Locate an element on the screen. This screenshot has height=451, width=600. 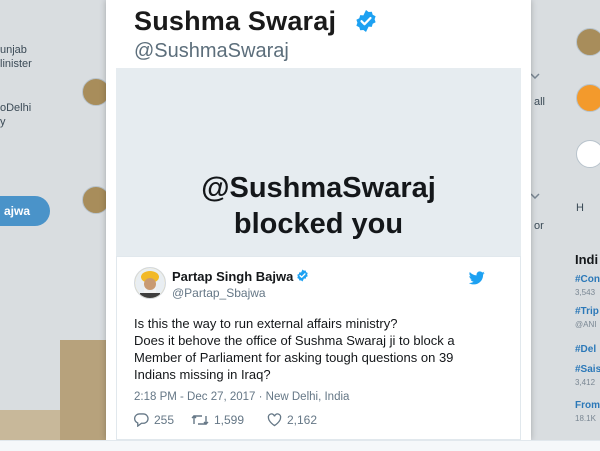
bg-text: H is located at coordinates (580, 208).